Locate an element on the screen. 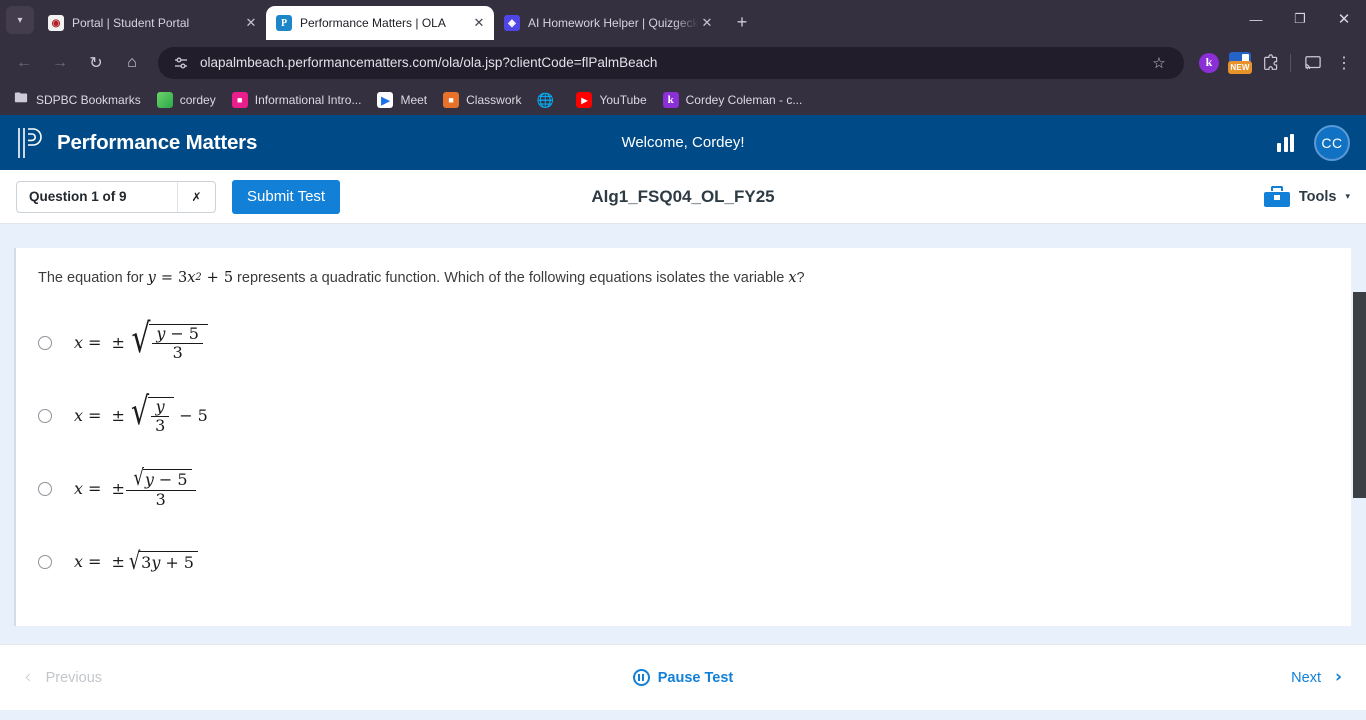 Image resolution: width=1366 pixels, height=720 pixels. toolbox-icon is located at coordinates (1276, 196).